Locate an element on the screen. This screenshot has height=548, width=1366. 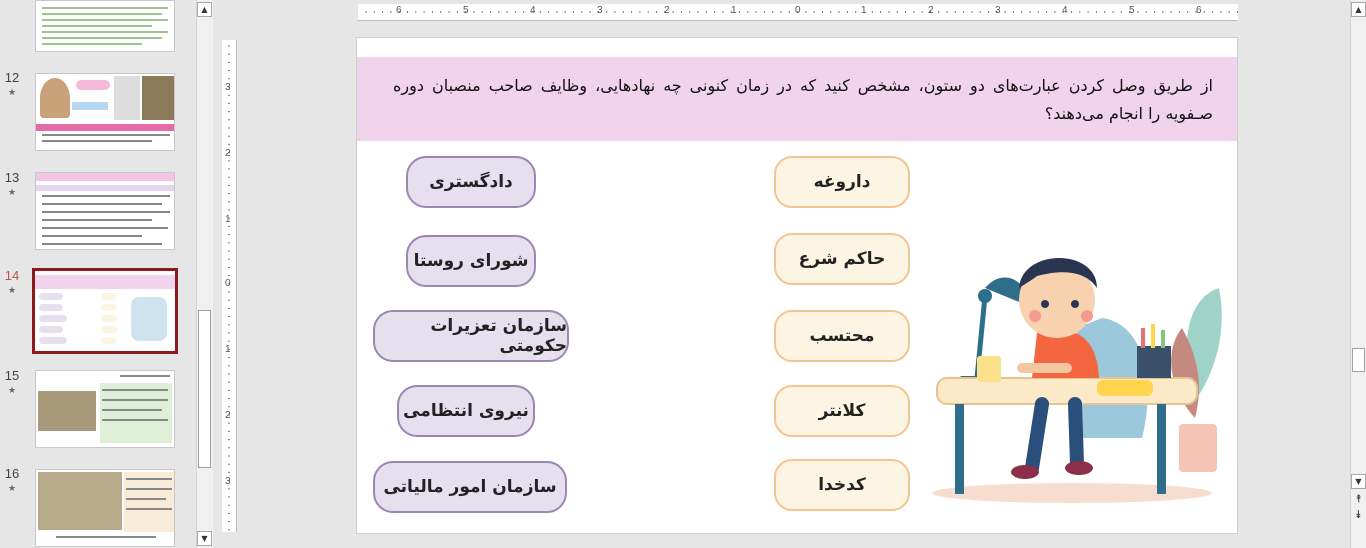
vertical-ruler: 3 2 1 0 1 2 3 is located at coordinates (229, 286).